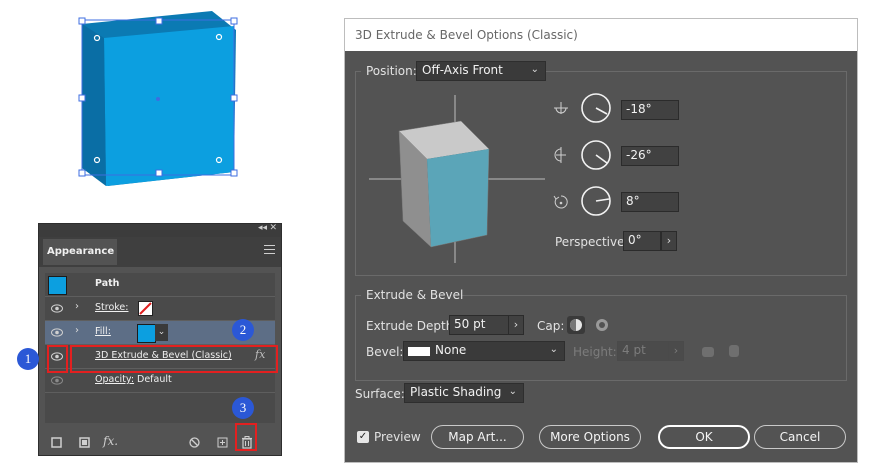  Describe the element at coordinates (273, 228) in the screenshot. I see `close-icon: ✕` at that location.